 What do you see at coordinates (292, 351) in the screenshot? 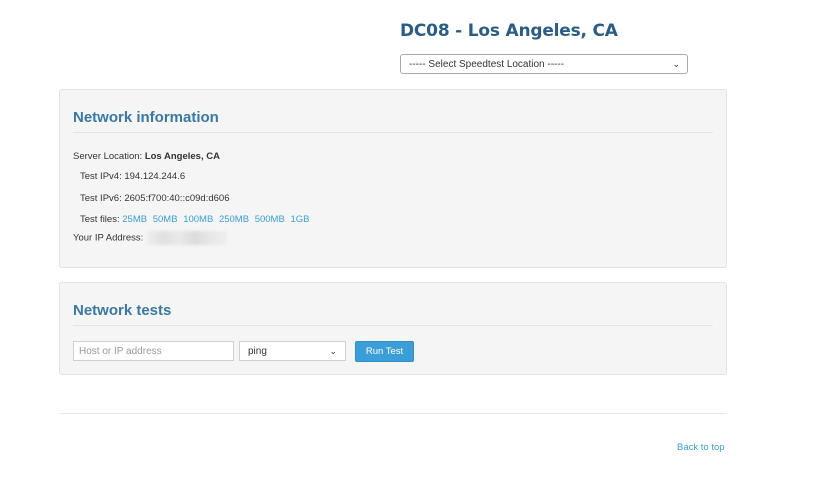
I see `test-tool-select: ping ⌄` at bounding box center [292, 351].